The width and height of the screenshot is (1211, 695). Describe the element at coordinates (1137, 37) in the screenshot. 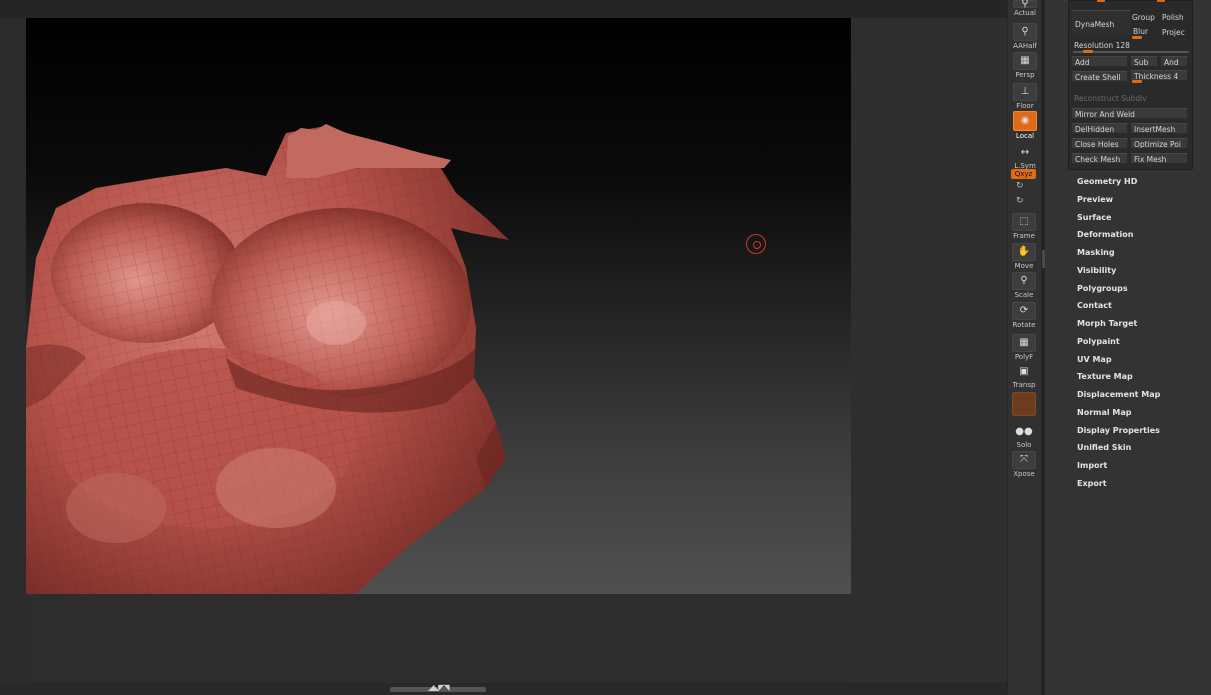

I see `blur-slider` at that location.